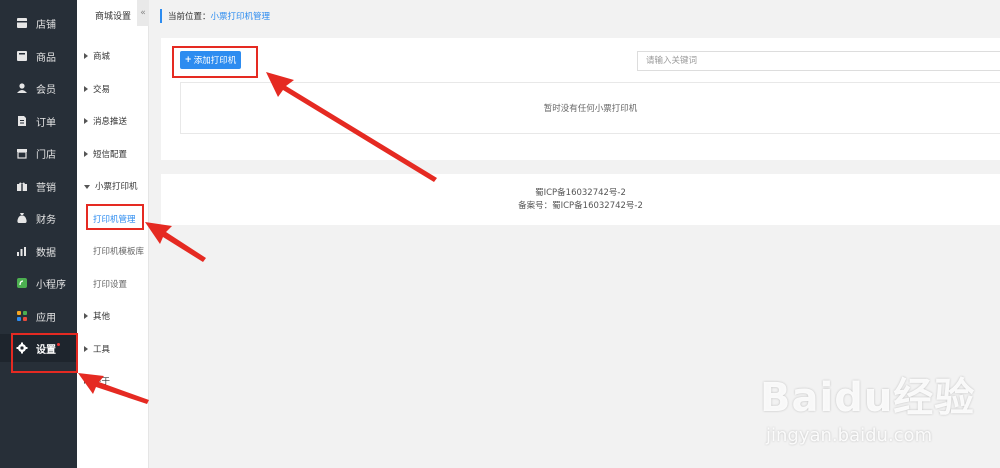  Describe the element at coordinates (215, 62) in the screenshot. I see `highlight-add-printer` at that location.